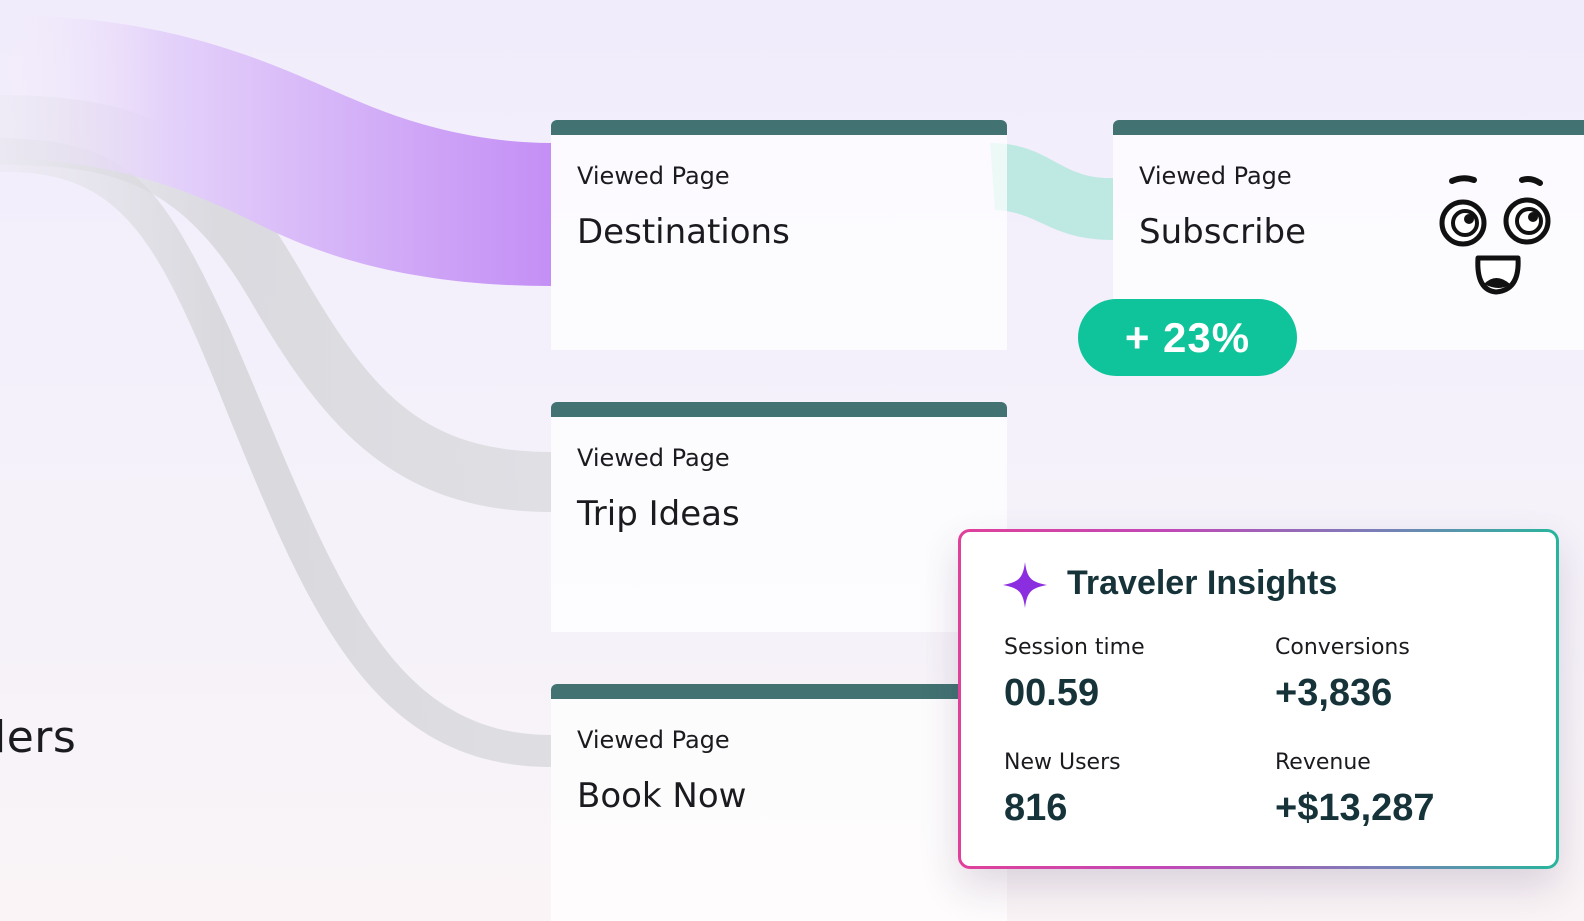  What do you see at coordinates (683, 232) in the screenshot?
I see `node-name: Destinations` at bounding box center [683, 232].